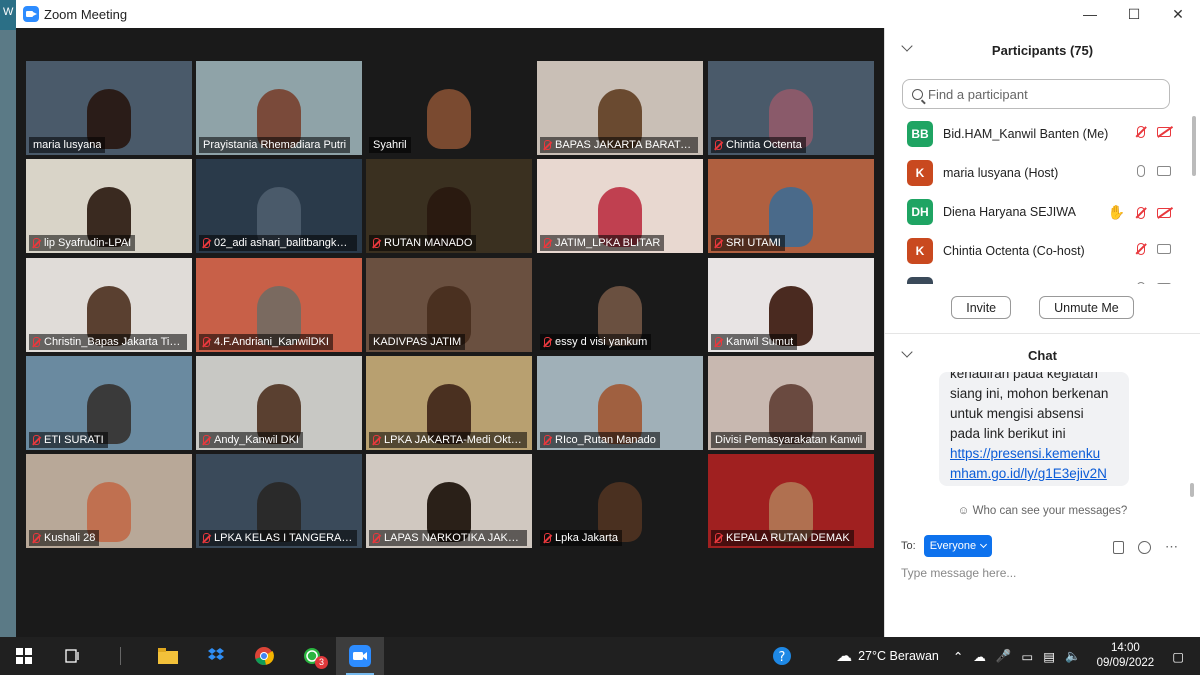 The width and height of the screenshot is (1200, 675). I want to click on video-tile: essy d visi yankum, so click(620, 305).